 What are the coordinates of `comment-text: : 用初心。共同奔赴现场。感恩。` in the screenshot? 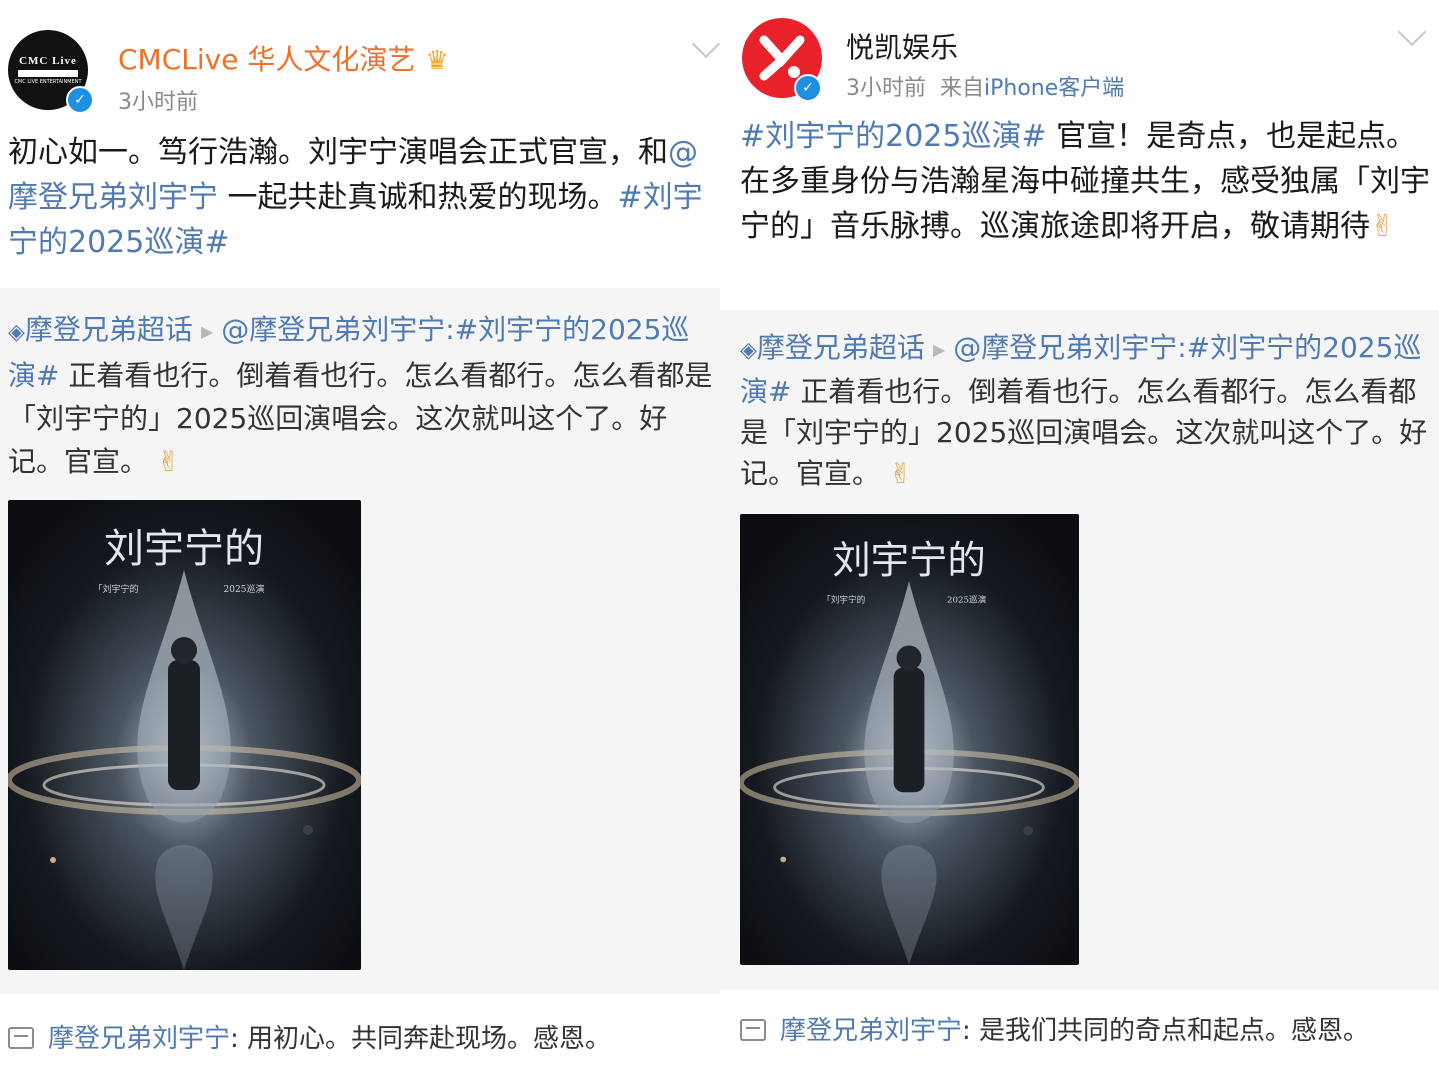 It's located at (421, 1039).